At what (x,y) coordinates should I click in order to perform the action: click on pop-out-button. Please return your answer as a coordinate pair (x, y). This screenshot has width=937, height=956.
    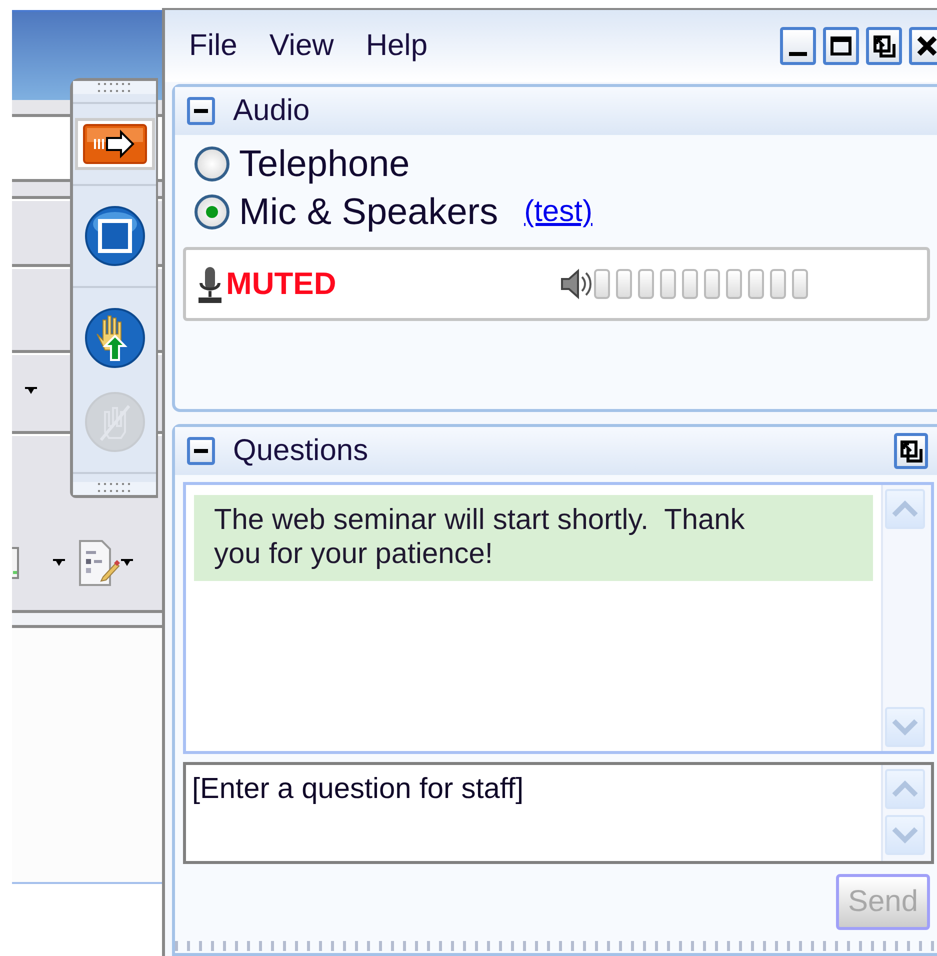
    Looking at the image, I should click on (911, 451).